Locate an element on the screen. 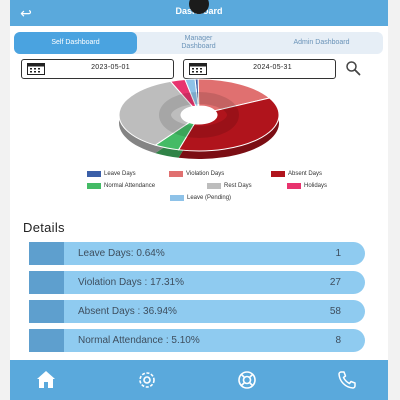 The height and width of the screenshot is (400, 400). detail-count: 8 is located at coordinates (338, 340).